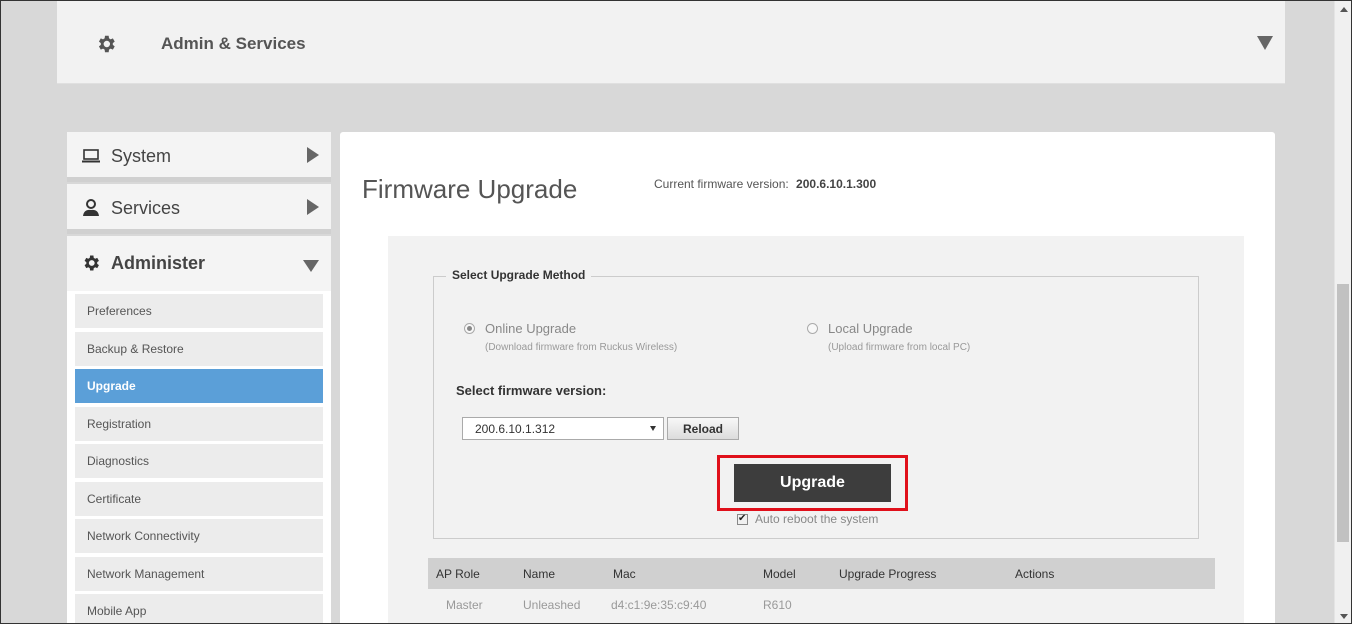 This screenshot has width=1352, height=624. Describe the element at coordinates (458, 574) in the screenshot. I see `column-header: AP Role` at that location.